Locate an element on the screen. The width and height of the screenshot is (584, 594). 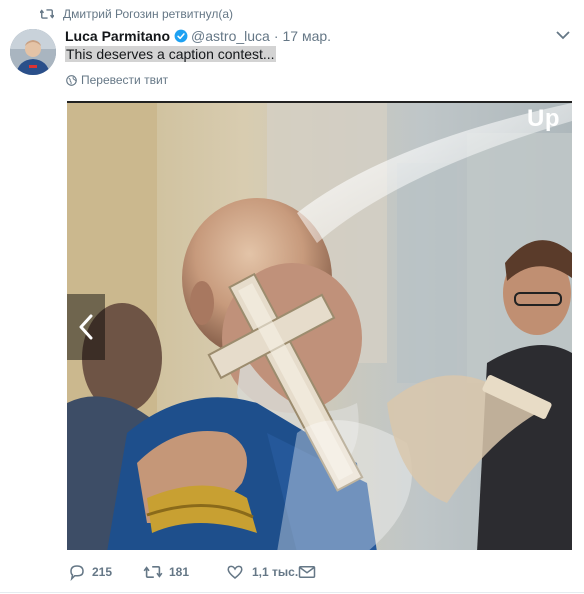
like-button: 1,1 тыс. is located at coordinates (266, 572).